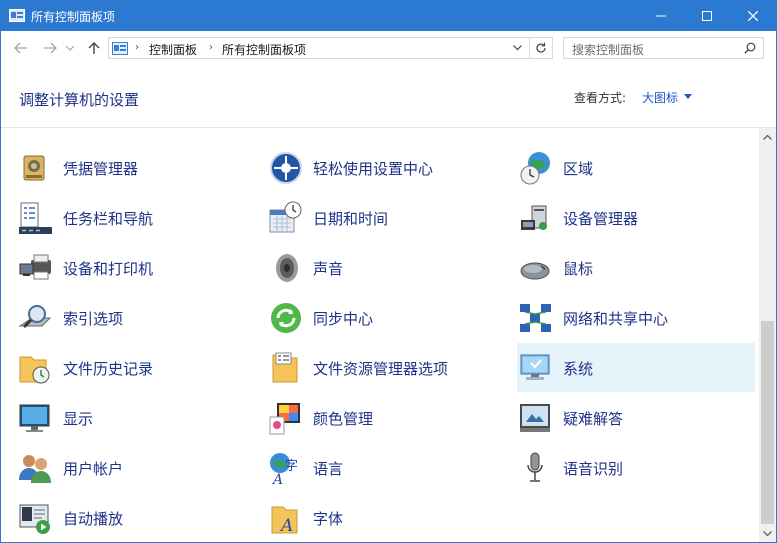 Image resolution: width=777 pixels, height=543 pixels. I want to click on close-icon, so click(753, 16).